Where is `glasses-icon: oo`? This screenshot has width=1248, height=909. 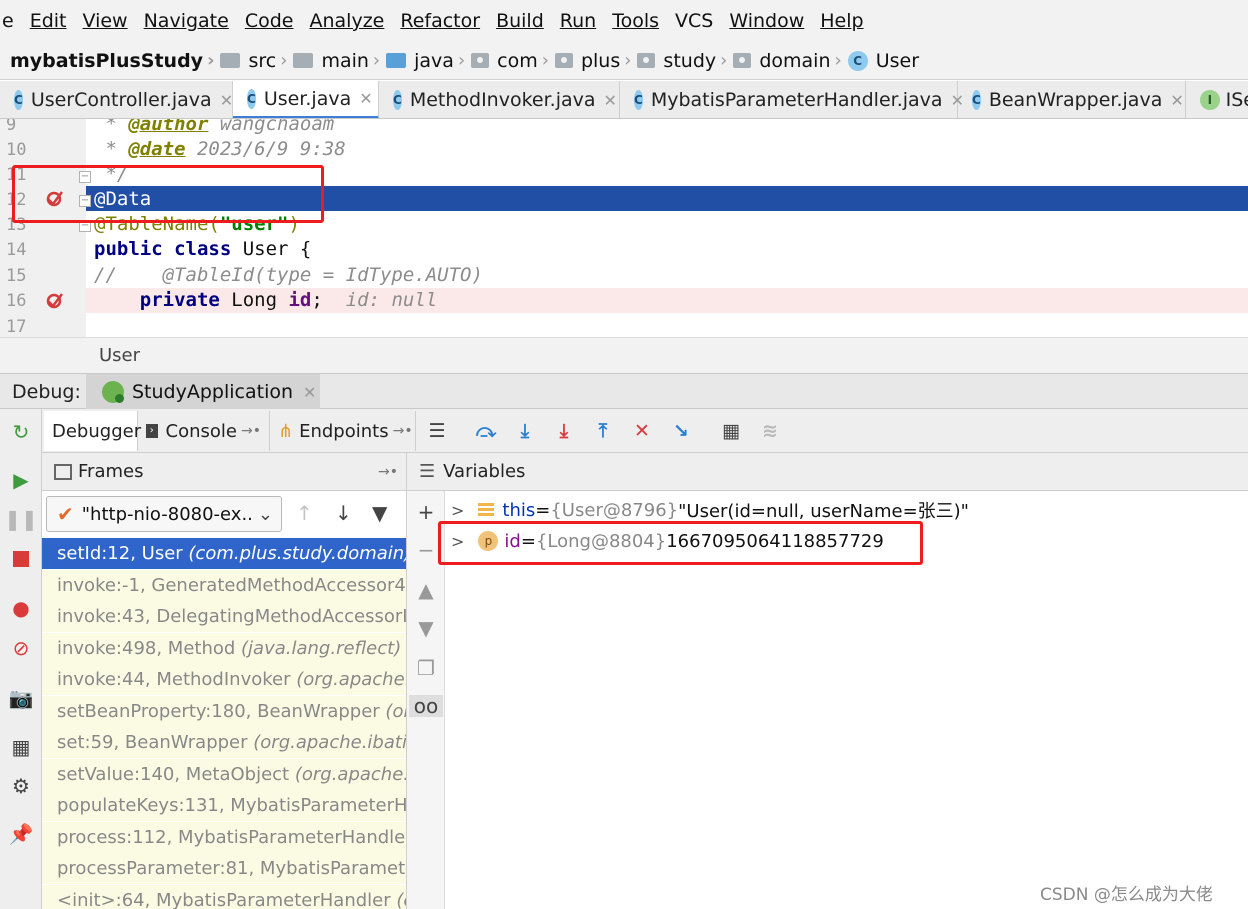
glasses-icon: oo is located at coordinates (426, 706).